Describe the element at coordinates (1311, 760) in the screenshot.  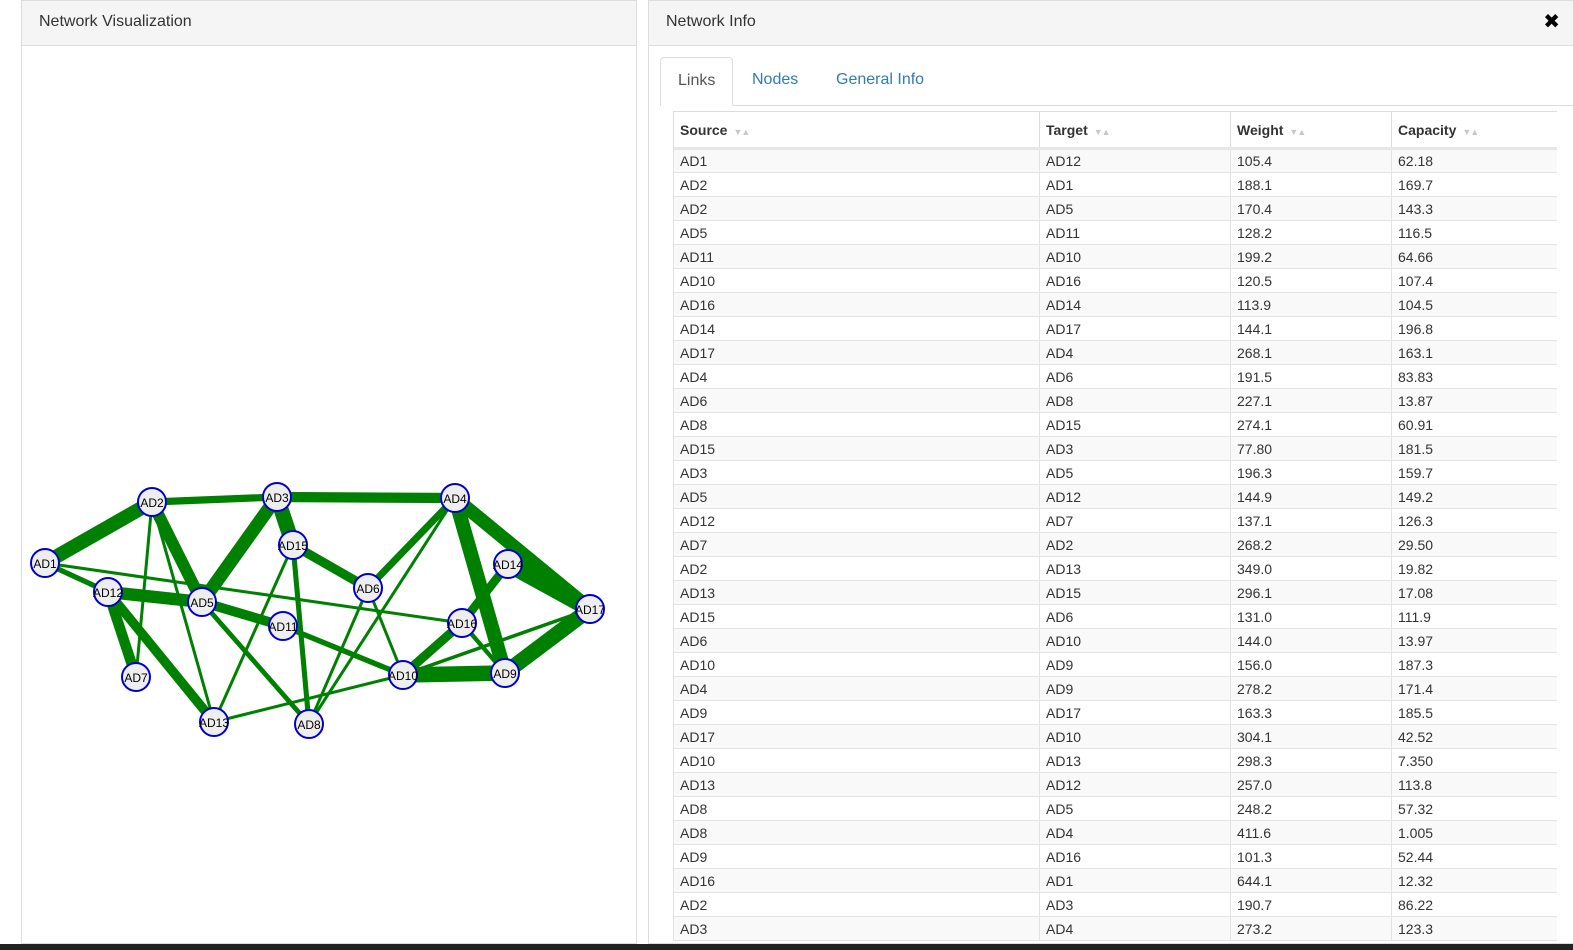
I see `cell-weight: 298.3` at that location.